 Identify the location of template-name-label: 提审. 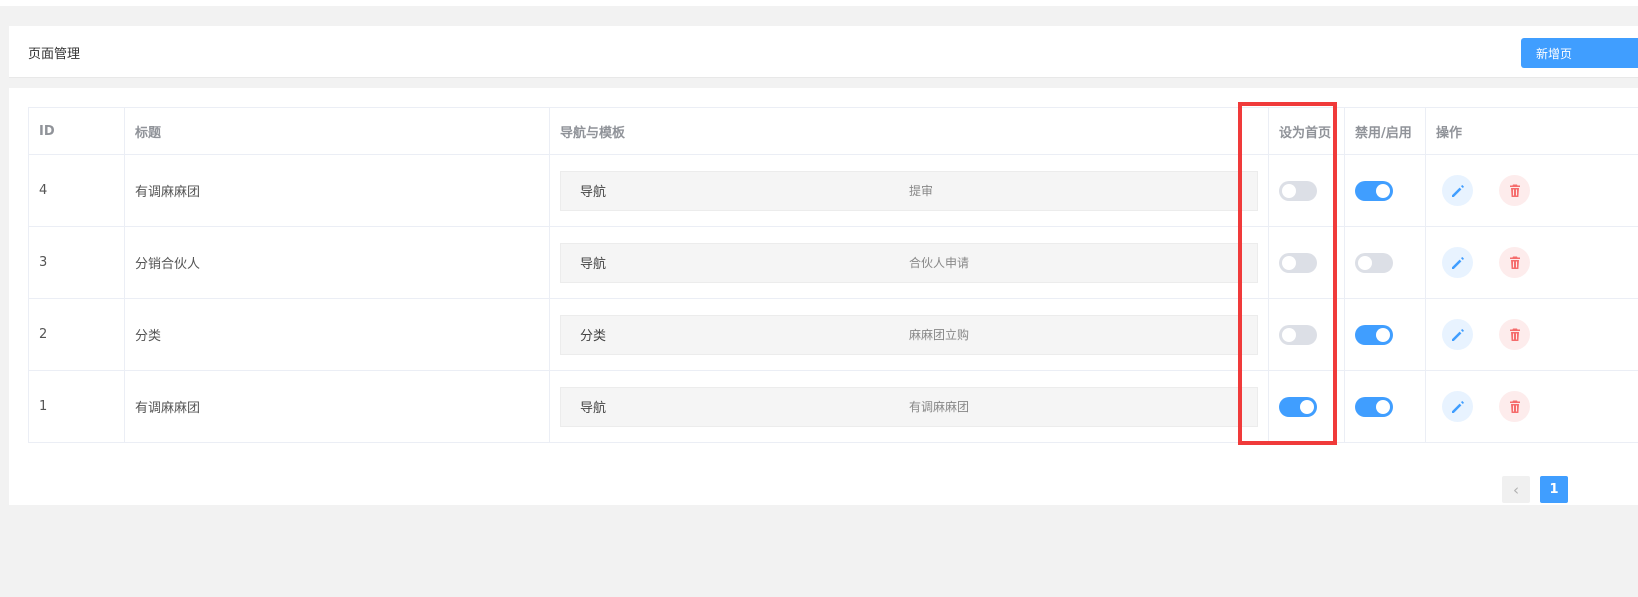
(921, 191).